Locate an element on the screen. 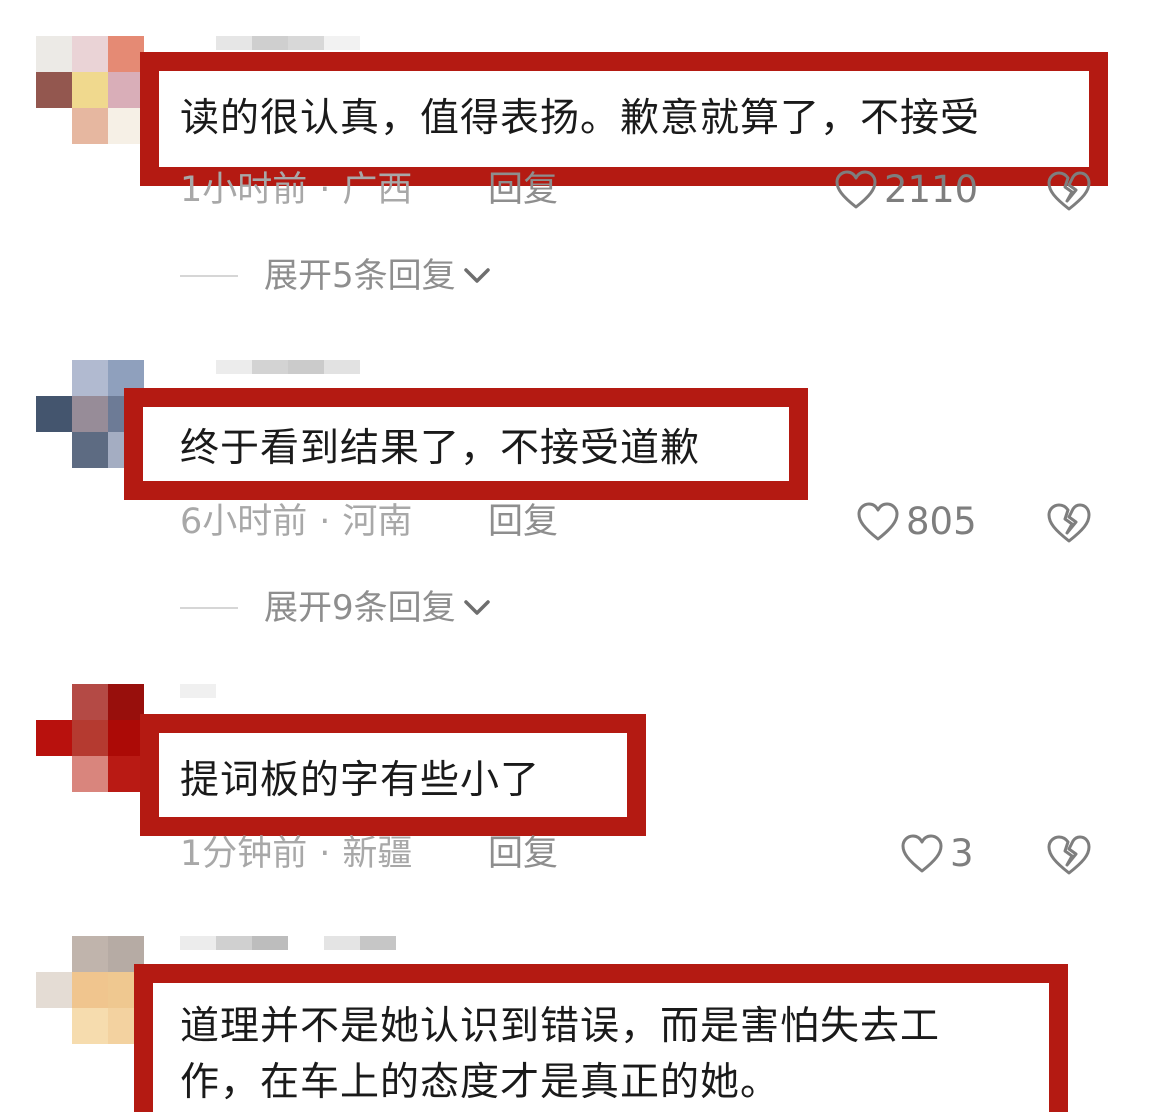 The height and width of the screenshot is (1112, 1152). like-count: 805 is located at coordinates (941, 521).